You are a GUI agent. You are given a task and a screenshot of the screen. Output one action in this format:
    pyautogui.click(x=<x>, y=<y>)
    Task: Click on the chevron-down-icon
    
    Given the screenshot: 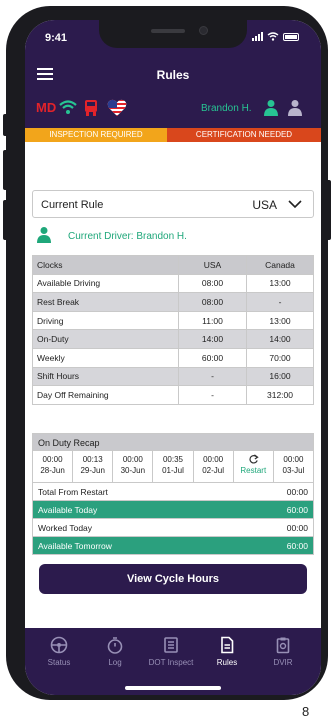 What is the action you would take?
    pyautogui.click(x=295, y=204)
    